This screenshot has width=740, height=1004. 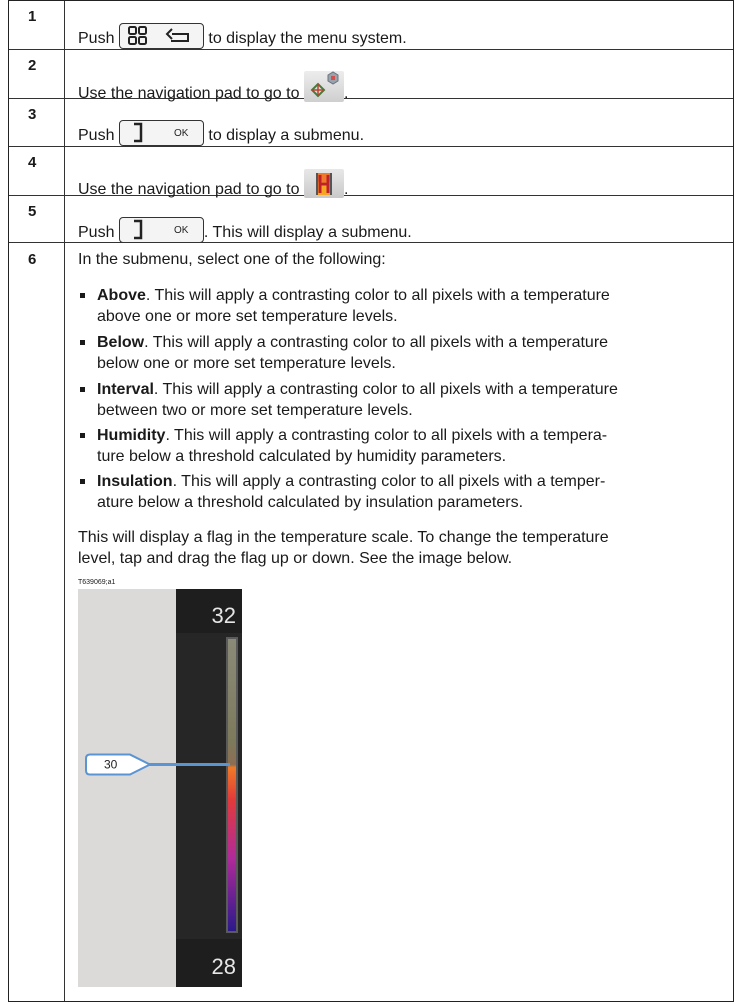 I want to click on step-row-2: 2 Use the navigation pad to go to ., so click(x=371, y=76).